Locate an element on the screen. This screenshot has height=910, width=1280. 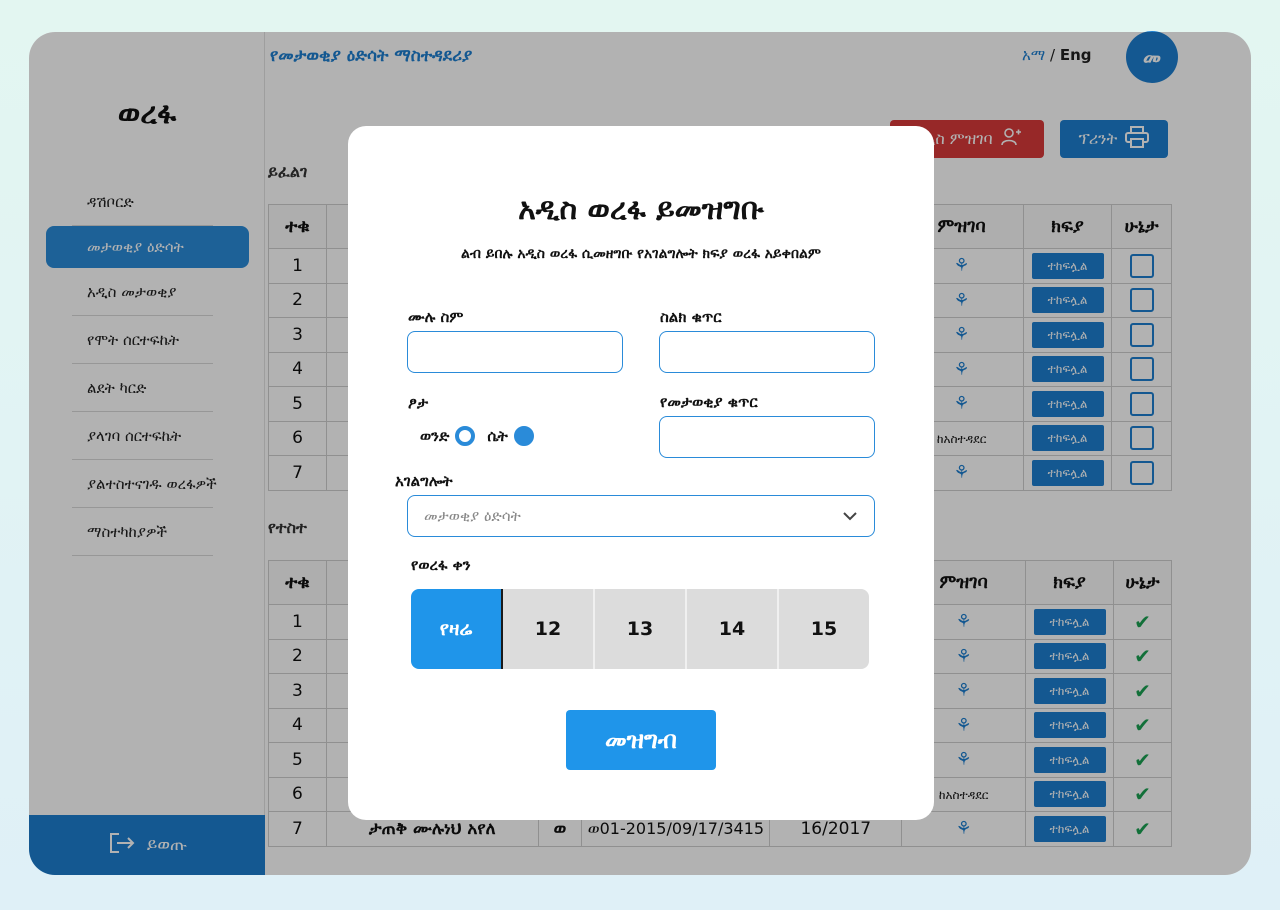
gender-male-label: ወንድ is located at coordinates (435, 436).